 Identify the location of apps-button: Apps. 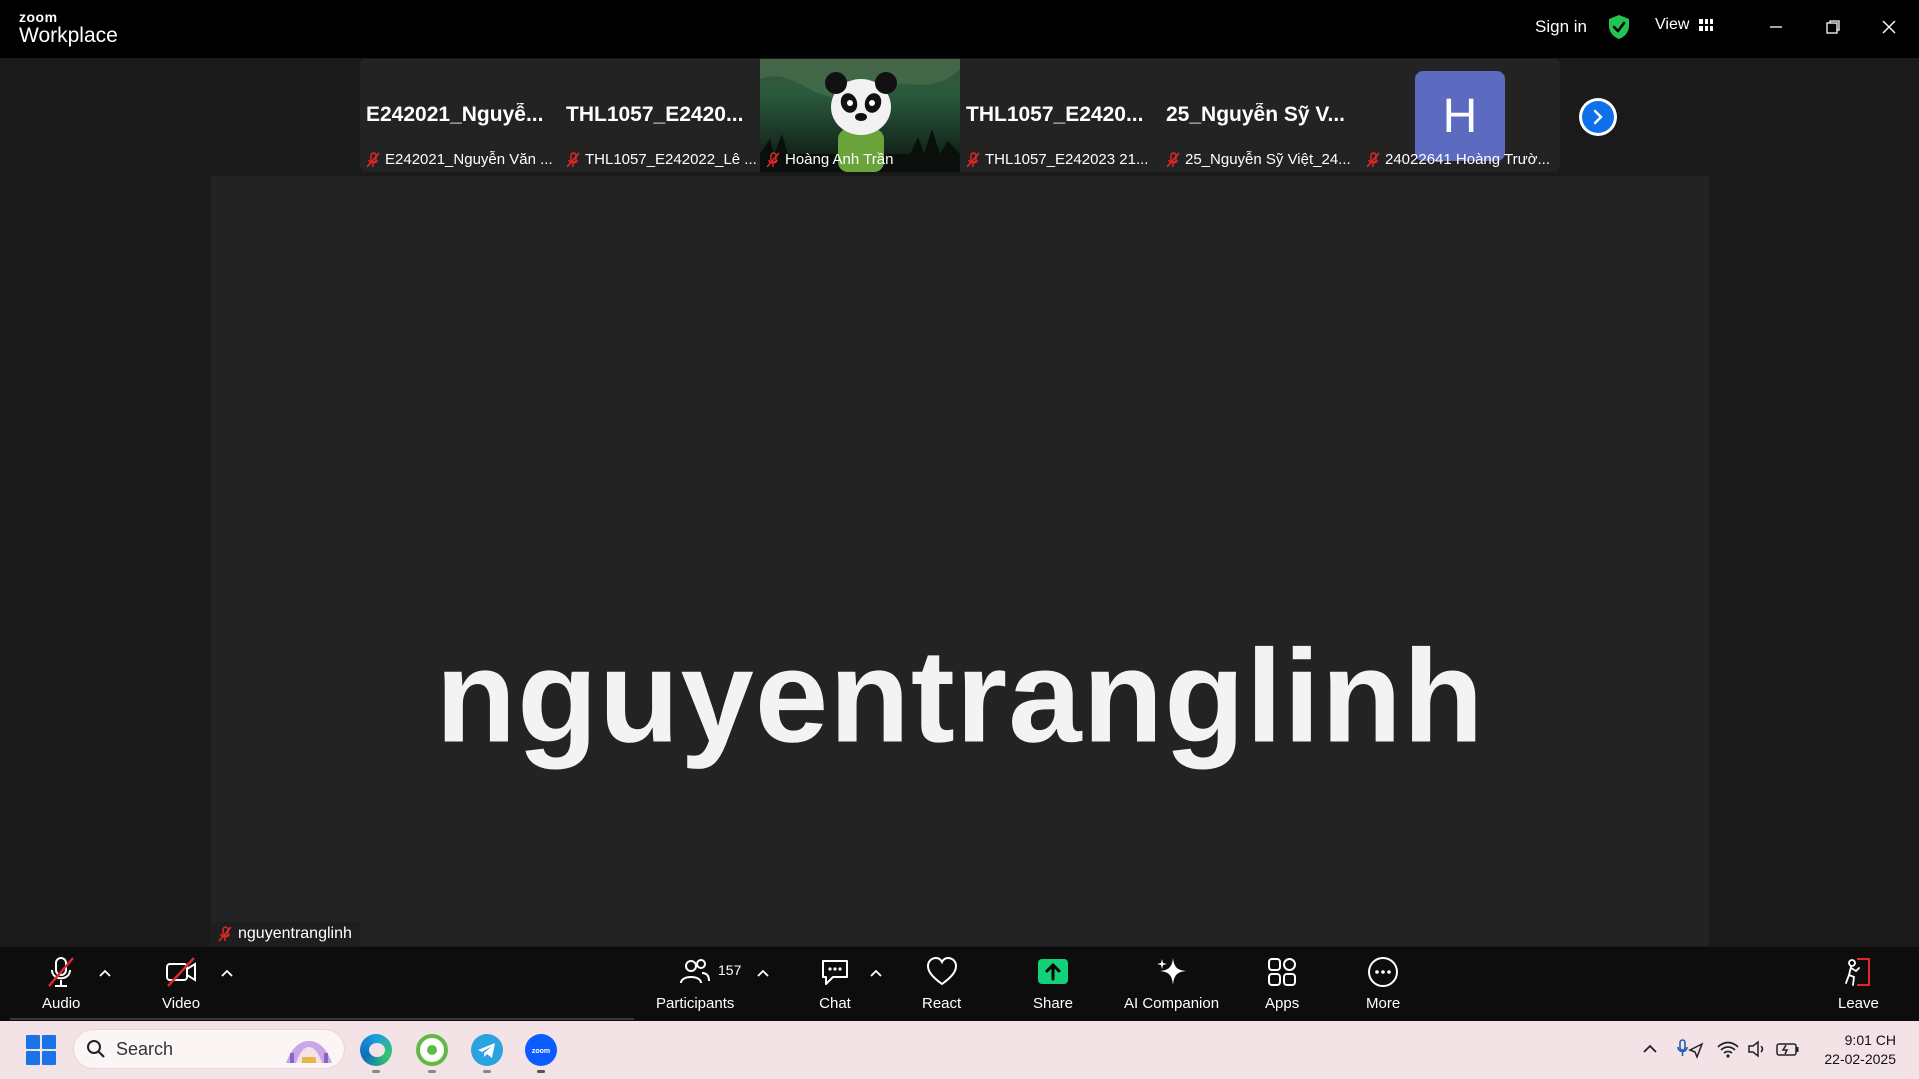
(1282, 983).